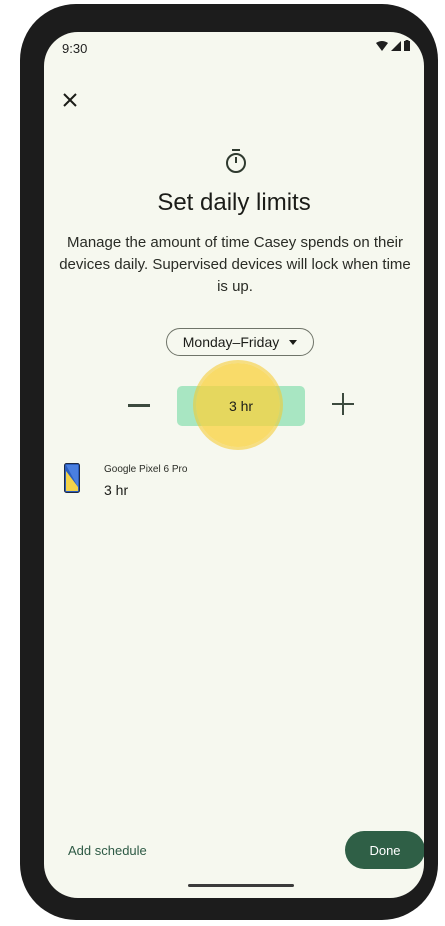  I want to click on plus-icon, so click(343, 404).